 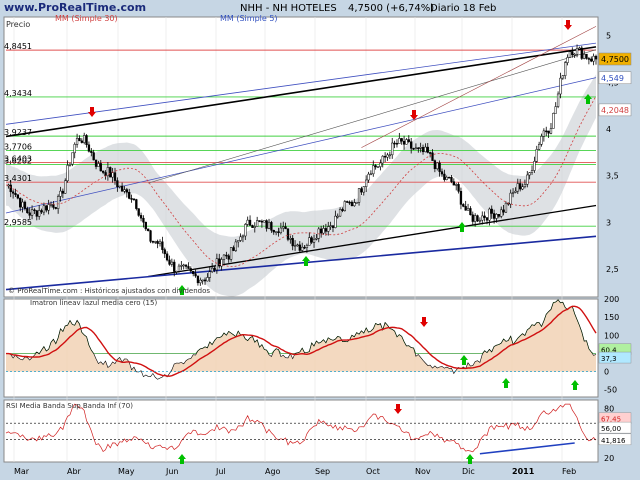 What do you see at coordinates (220, 471) in the screenshot?
I see `x-tick-label: Jul` at bounding box center [220, 471].